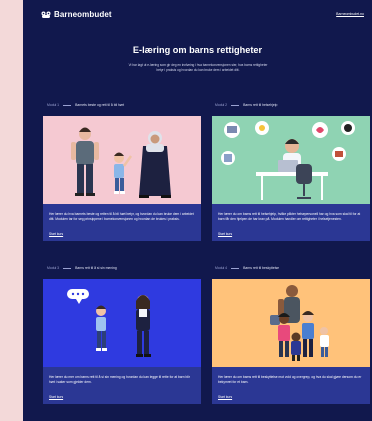 The height and width of the screenshot is (421, 372). What do you see at coordinates (260, 105) in the screenshot?
I see `module-title: Barns rett til helsehjelp` at bounding box center [260, 105].